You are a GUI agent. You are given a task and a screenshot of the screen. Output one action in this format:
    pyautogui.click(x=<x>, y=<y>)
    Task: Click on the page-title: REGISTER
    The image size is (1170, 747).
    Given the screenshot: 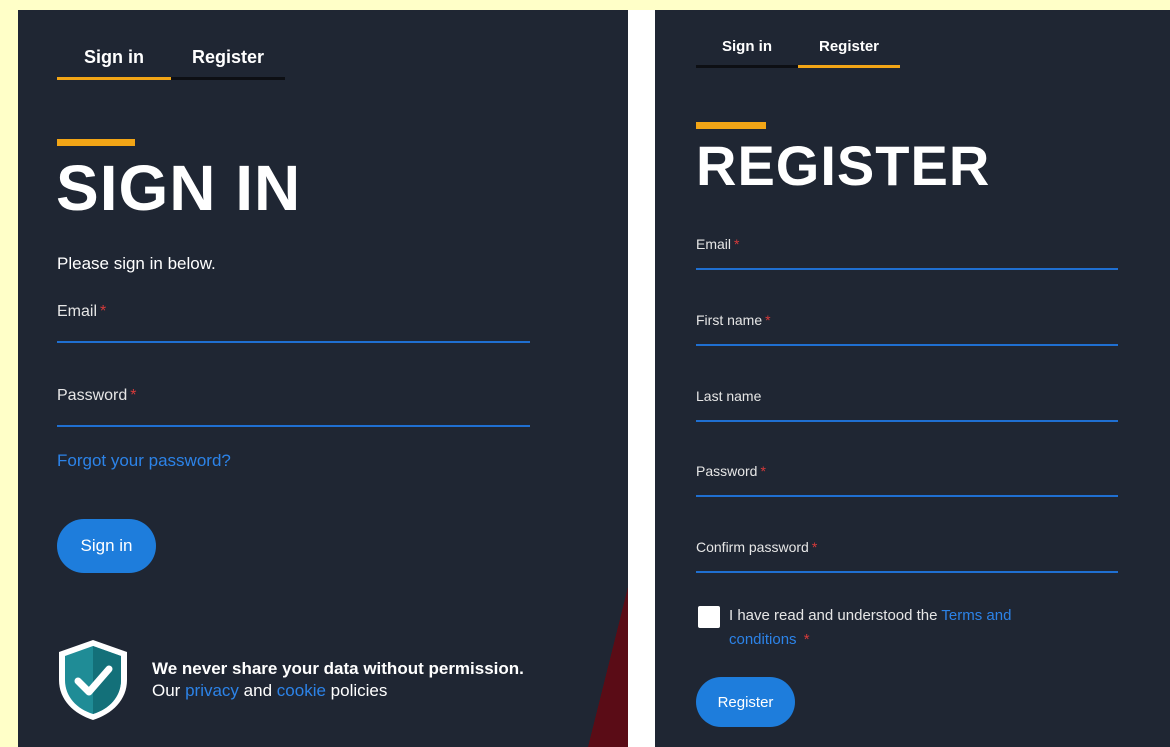 What is the action you would take?
    pyautogui.click(x=843, y=165)
    